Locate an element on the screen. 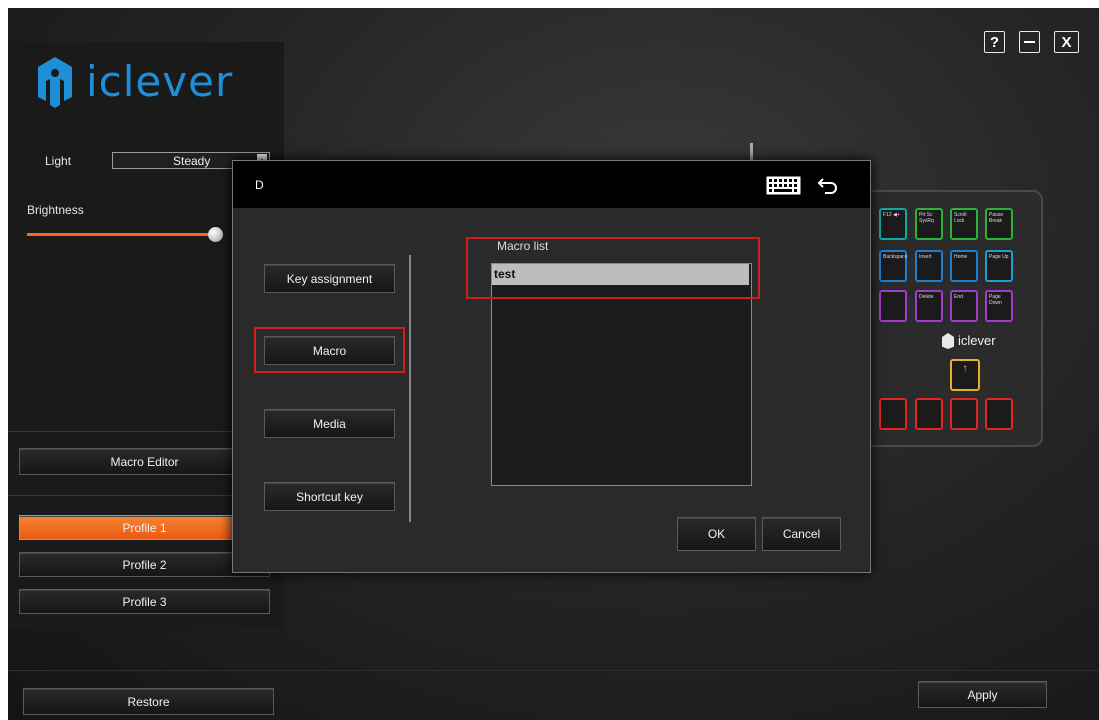 The height and width of the screenshot is (720, 1099). keyboard-icon is located at coordinates (783, 185).